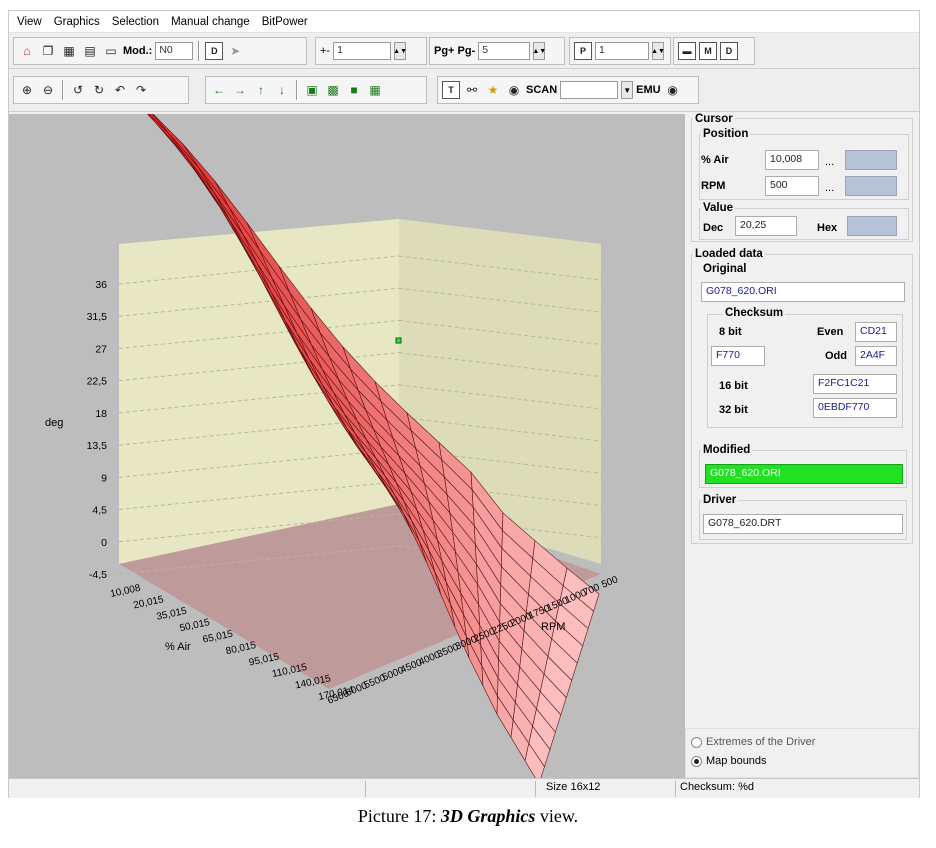  What do you see at coordinates (77, 22) in the screenshot?
I see `menu-graphics: Graphics` at bounding box center [77, 22].